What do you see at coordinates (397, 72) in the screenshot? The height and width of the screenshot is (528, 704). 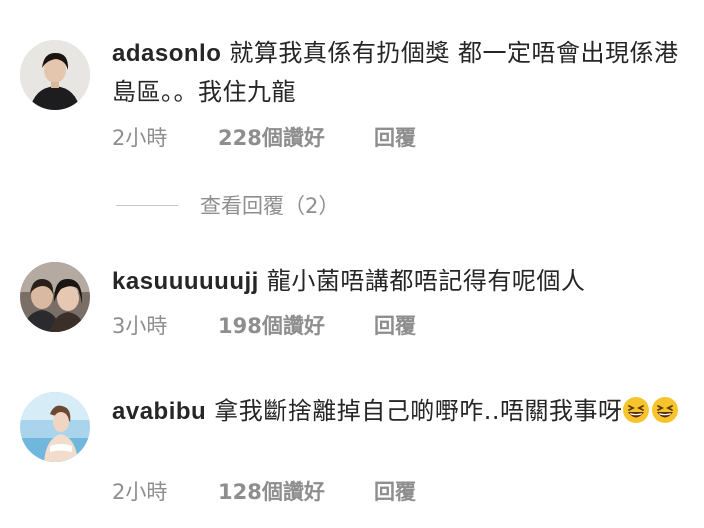 I see `comment-body: adasonlo 就算我真係有扔個獎 都一定唔會出現係港島區。。我住九龍` at bounding box center [397, 72].